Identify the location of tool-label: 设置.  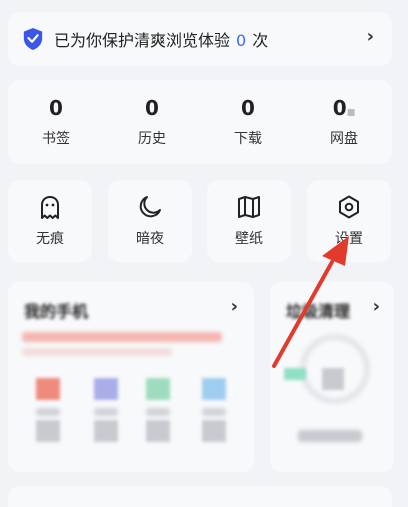
(349, 239).